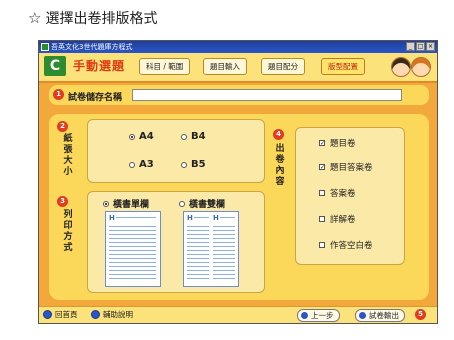 The height and width of the screenshot is (340, 454). What do you see at coordinates (92, 47) in the screenshot?
I see `window-title: 吾英文化3世代題庫方程式` at bounding box center [92, 47].